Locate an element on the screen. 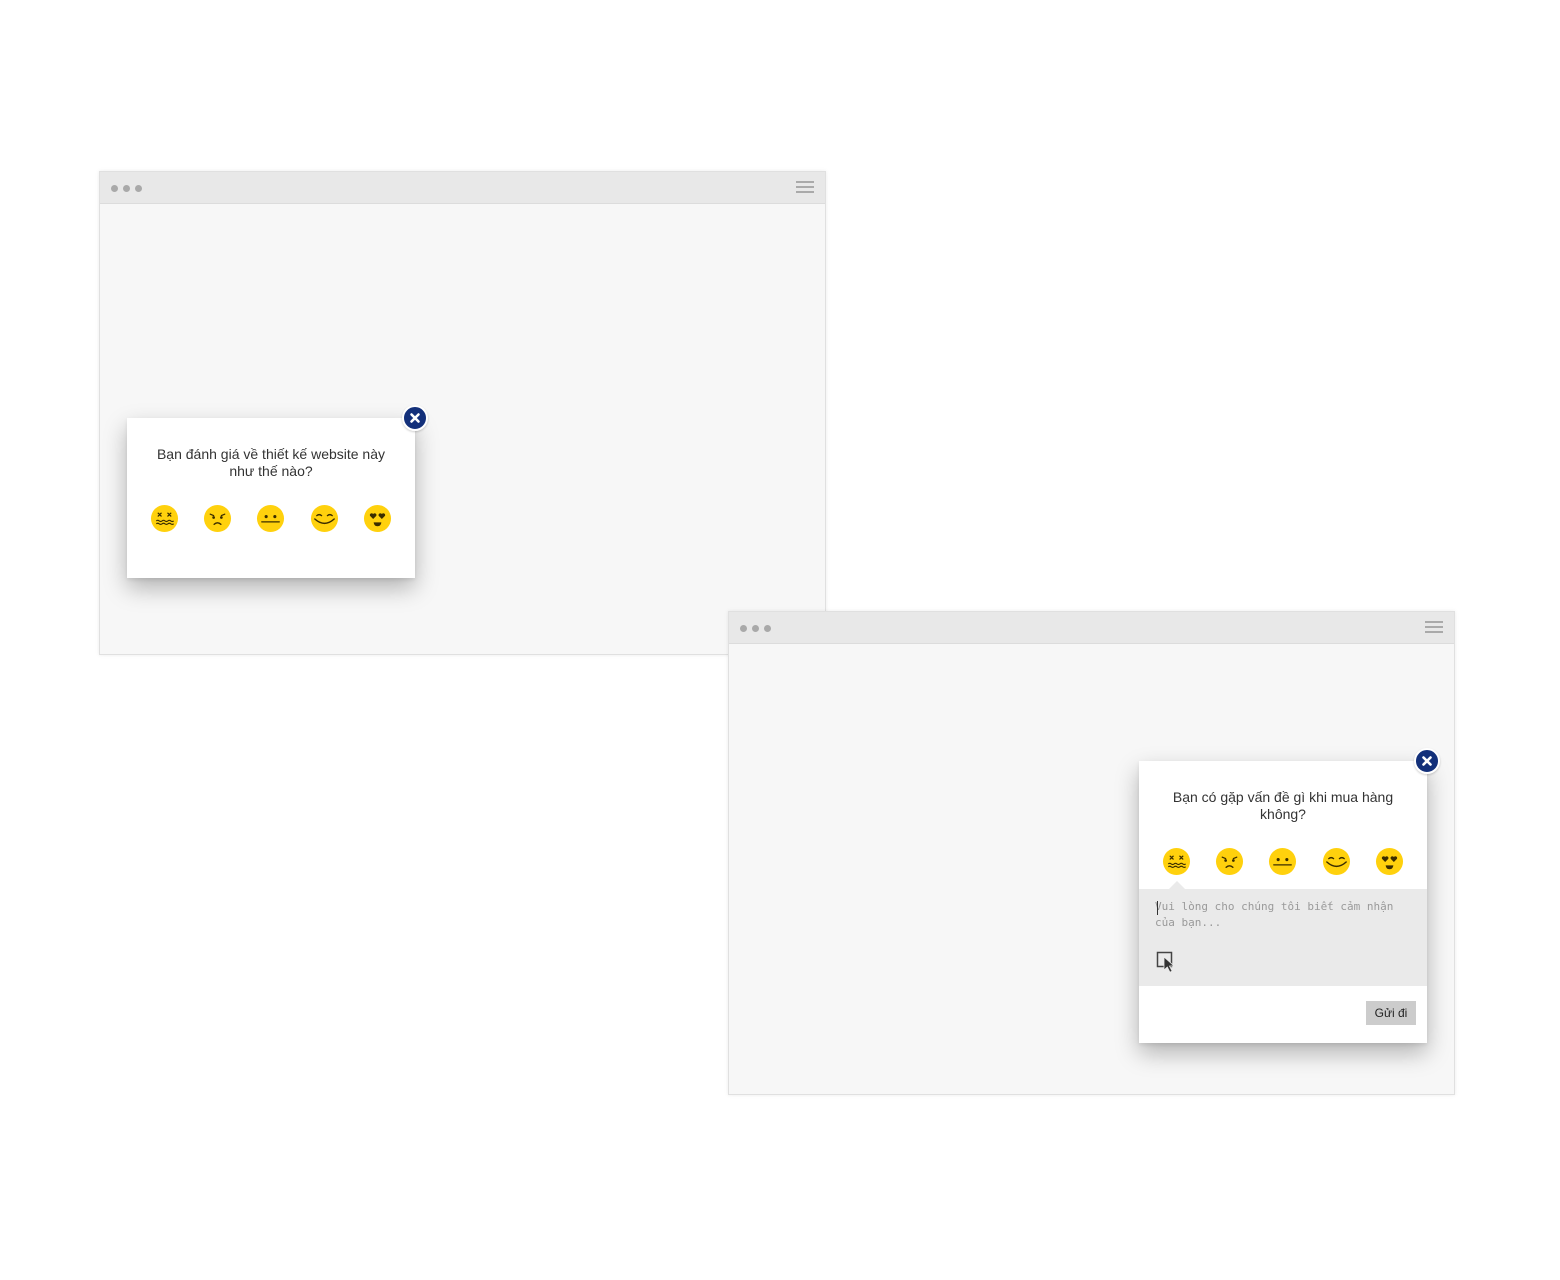  feedback-question: Bạn có gặp vấn đề gì khi mua hàng không? is located at coordinates (1283, 805).